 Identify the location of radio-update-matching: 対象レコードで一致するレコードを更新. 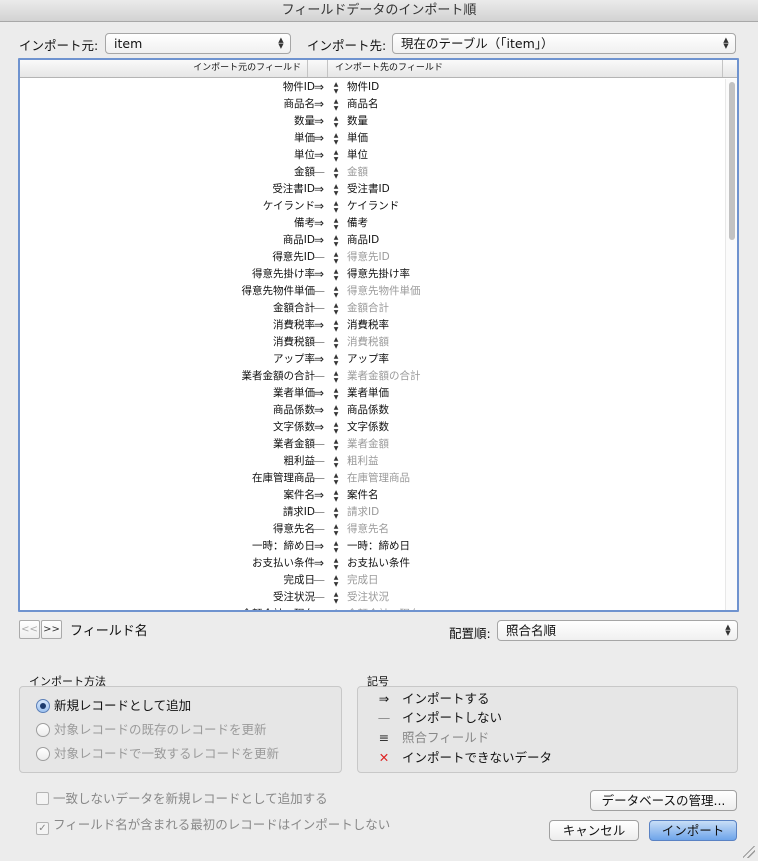
(157, 754).